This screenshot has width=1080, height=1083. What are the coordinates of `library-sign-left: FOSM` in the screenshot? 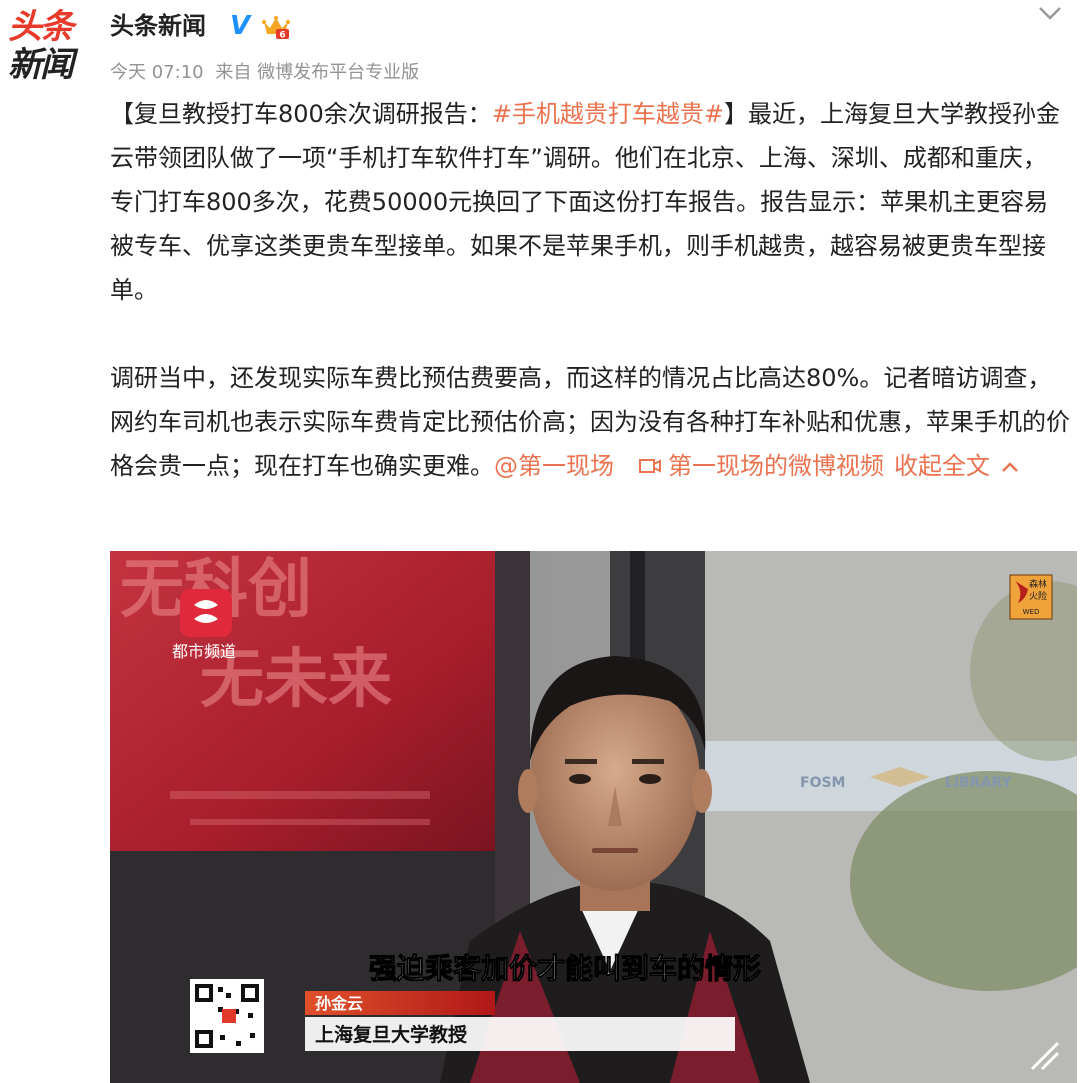 It's located at (822, 783).